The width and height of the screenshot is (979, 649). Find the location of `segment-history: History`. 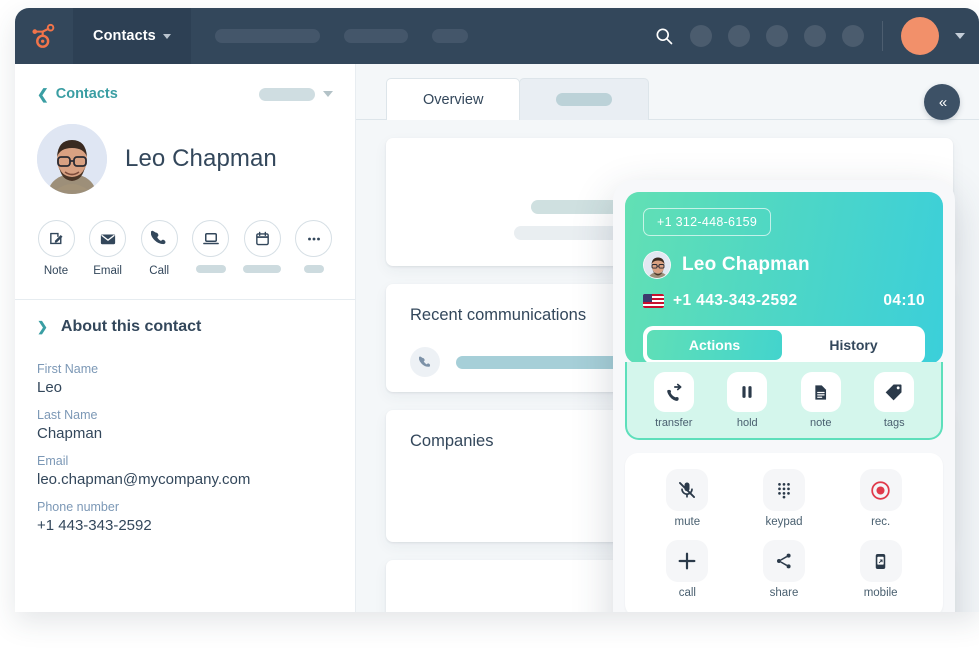

segment-history: History is located at coordinates (853, 345).